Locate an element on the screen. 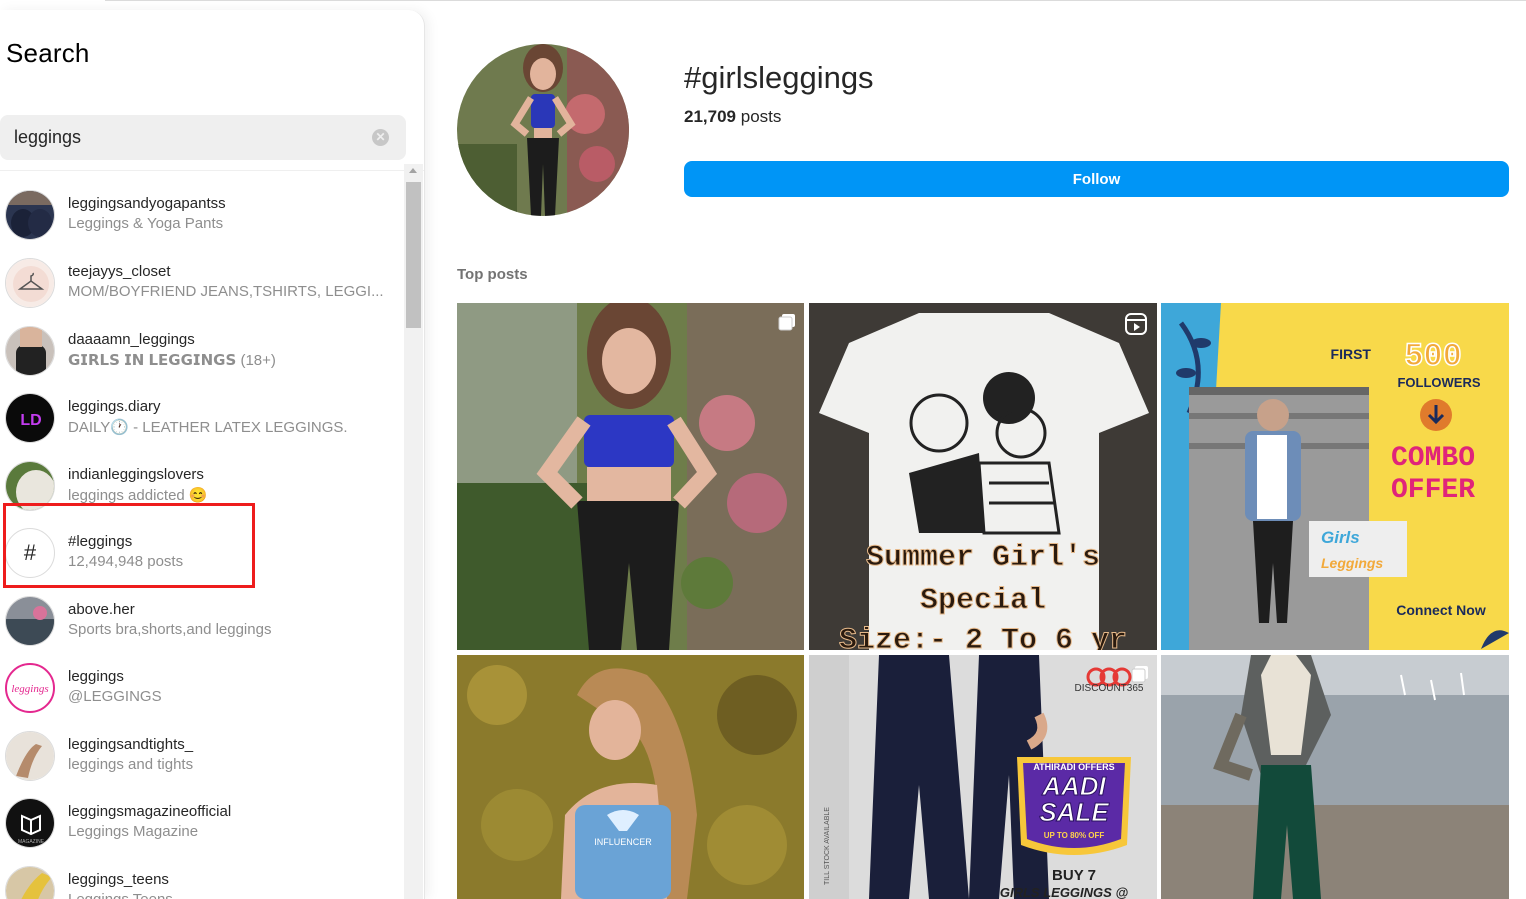 The image size is (1526, 899). divider is located at coordinates (212, 170).